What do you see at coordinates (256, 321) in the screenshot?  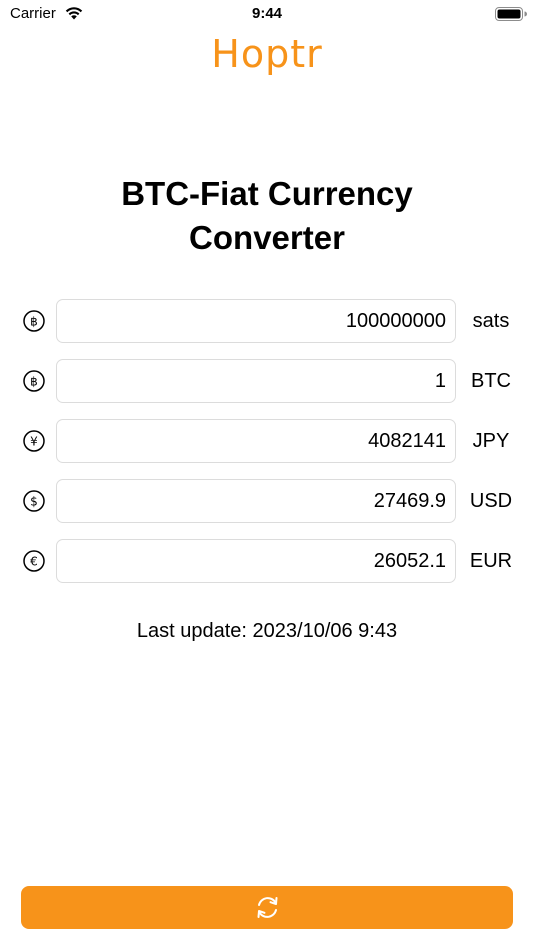 I see `sats-amount-input` at bounding box center [256, 321].